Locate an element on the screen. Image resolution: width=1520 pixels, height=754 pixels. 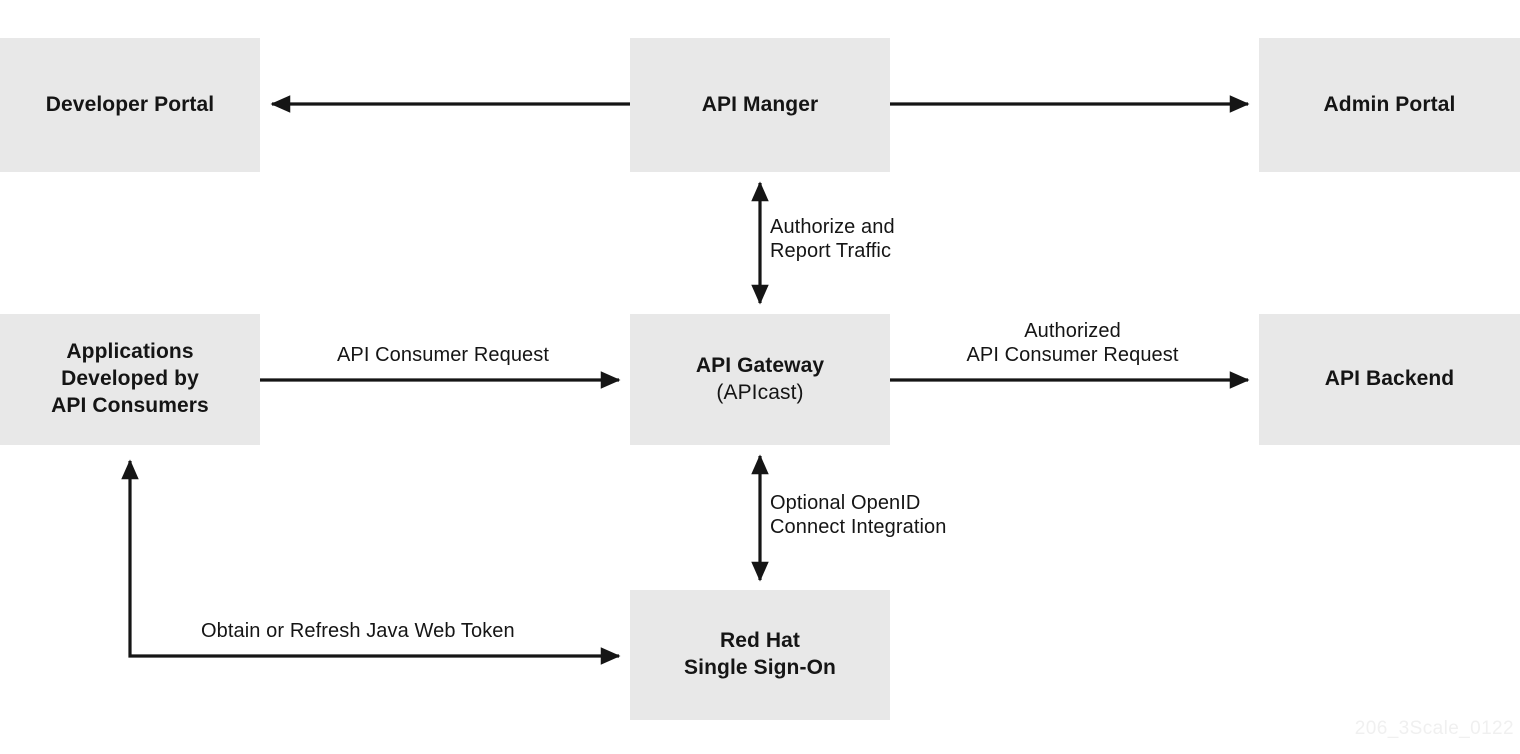
node-developer-portal: Developer Portal is located at coordinates (130, 105).